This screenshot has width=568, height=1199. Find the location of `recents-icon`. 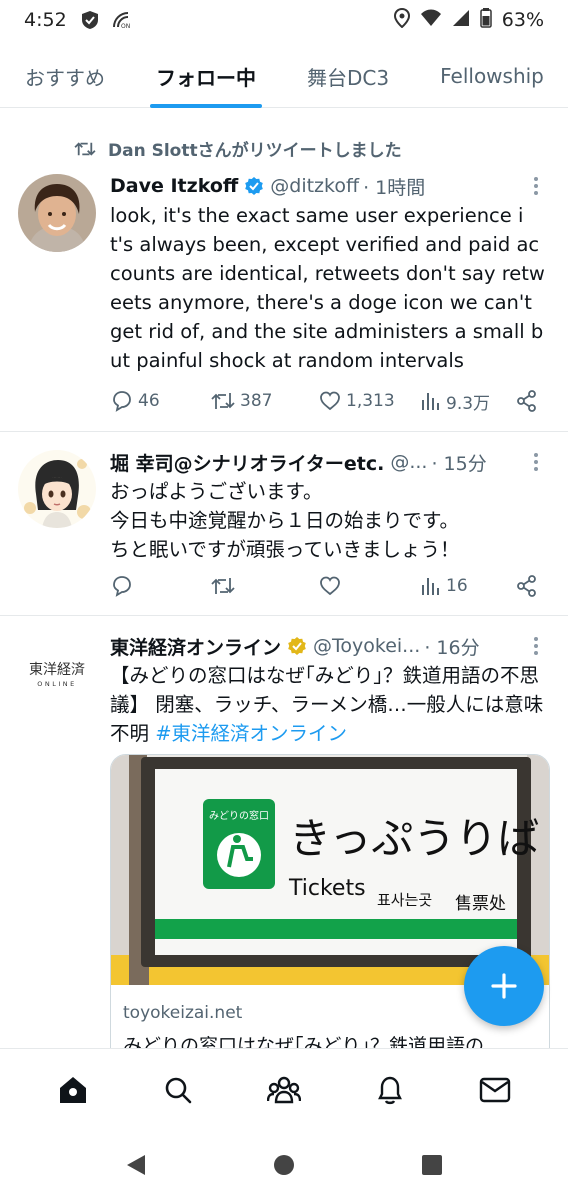

recents-icon is located at coordinates (432, 1165).